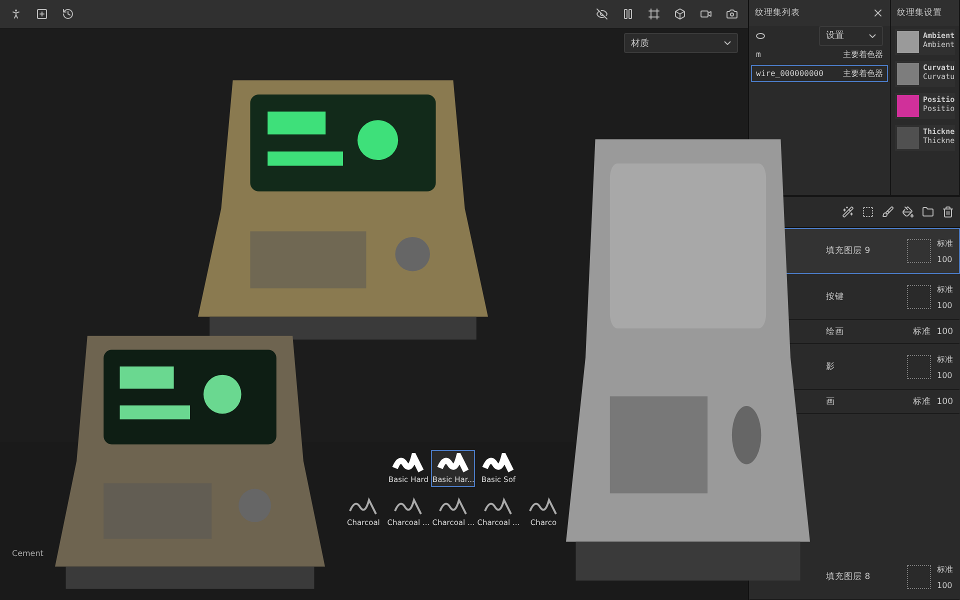 The width and height of the screenshot is (960, 600). I want to click on panel-title: 纹理集设置, so click(919, 13).